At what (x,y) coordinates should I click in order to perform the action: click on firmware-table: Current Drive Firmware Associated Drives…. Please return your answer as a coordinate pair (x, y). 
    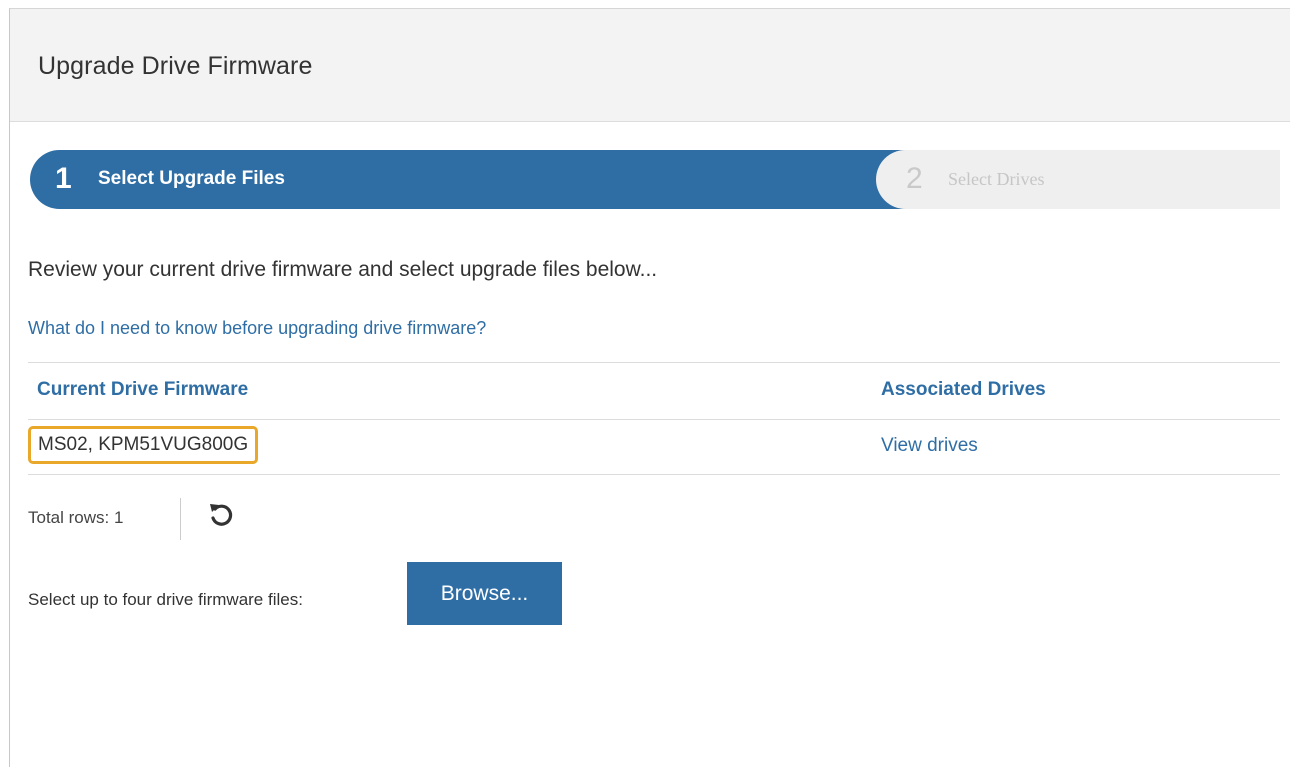
    Looking at the image, I should click on (654, 418).